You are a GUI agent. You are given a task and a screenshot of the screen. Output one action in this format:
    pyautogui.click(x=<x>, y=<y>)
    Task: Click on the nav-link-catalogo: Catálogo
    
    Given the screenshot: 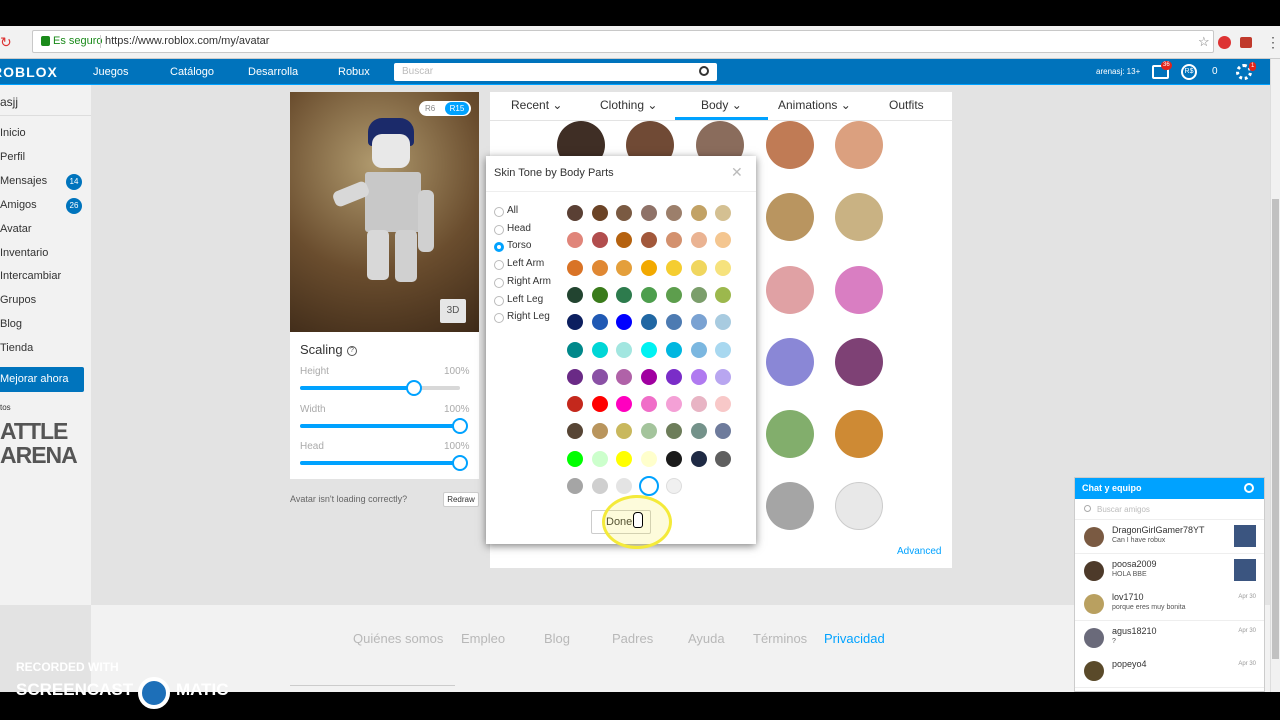 What is the action you would take?
    pyautogui.click(x=192, y=72)
    